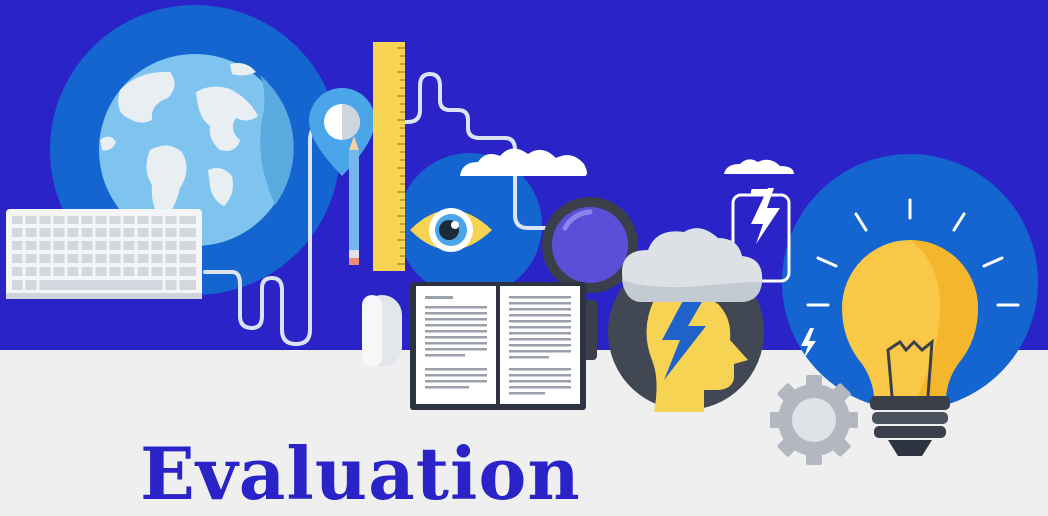 This screenshot has height=516, width=1048. Describe the element at coordinates (498, 346) in the screenshot. I see `book-icon` at that location.